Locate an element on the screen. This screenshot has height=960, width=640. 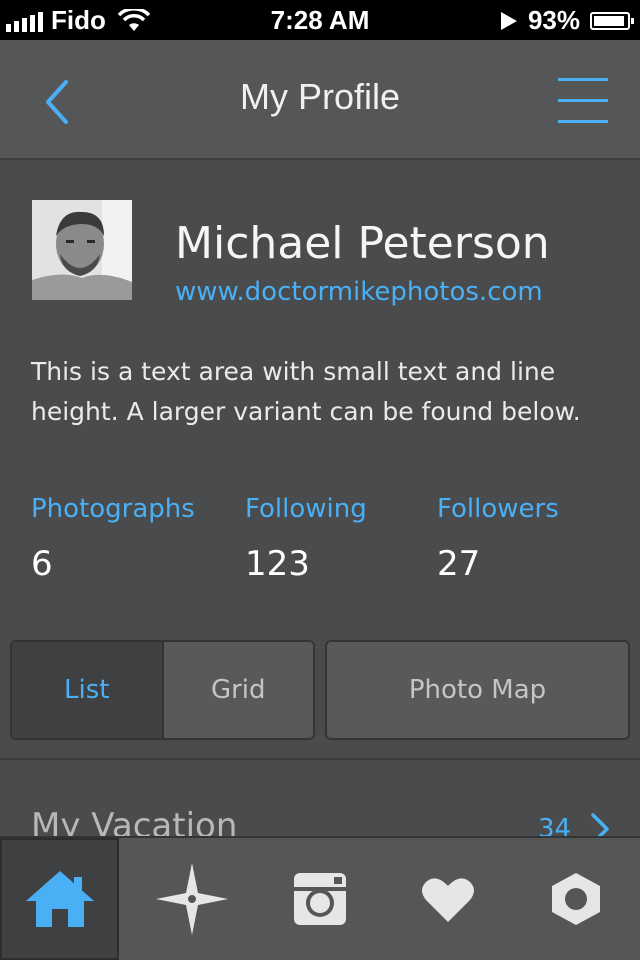
settings-hexagon-icon is located at coordinates (576, 899).